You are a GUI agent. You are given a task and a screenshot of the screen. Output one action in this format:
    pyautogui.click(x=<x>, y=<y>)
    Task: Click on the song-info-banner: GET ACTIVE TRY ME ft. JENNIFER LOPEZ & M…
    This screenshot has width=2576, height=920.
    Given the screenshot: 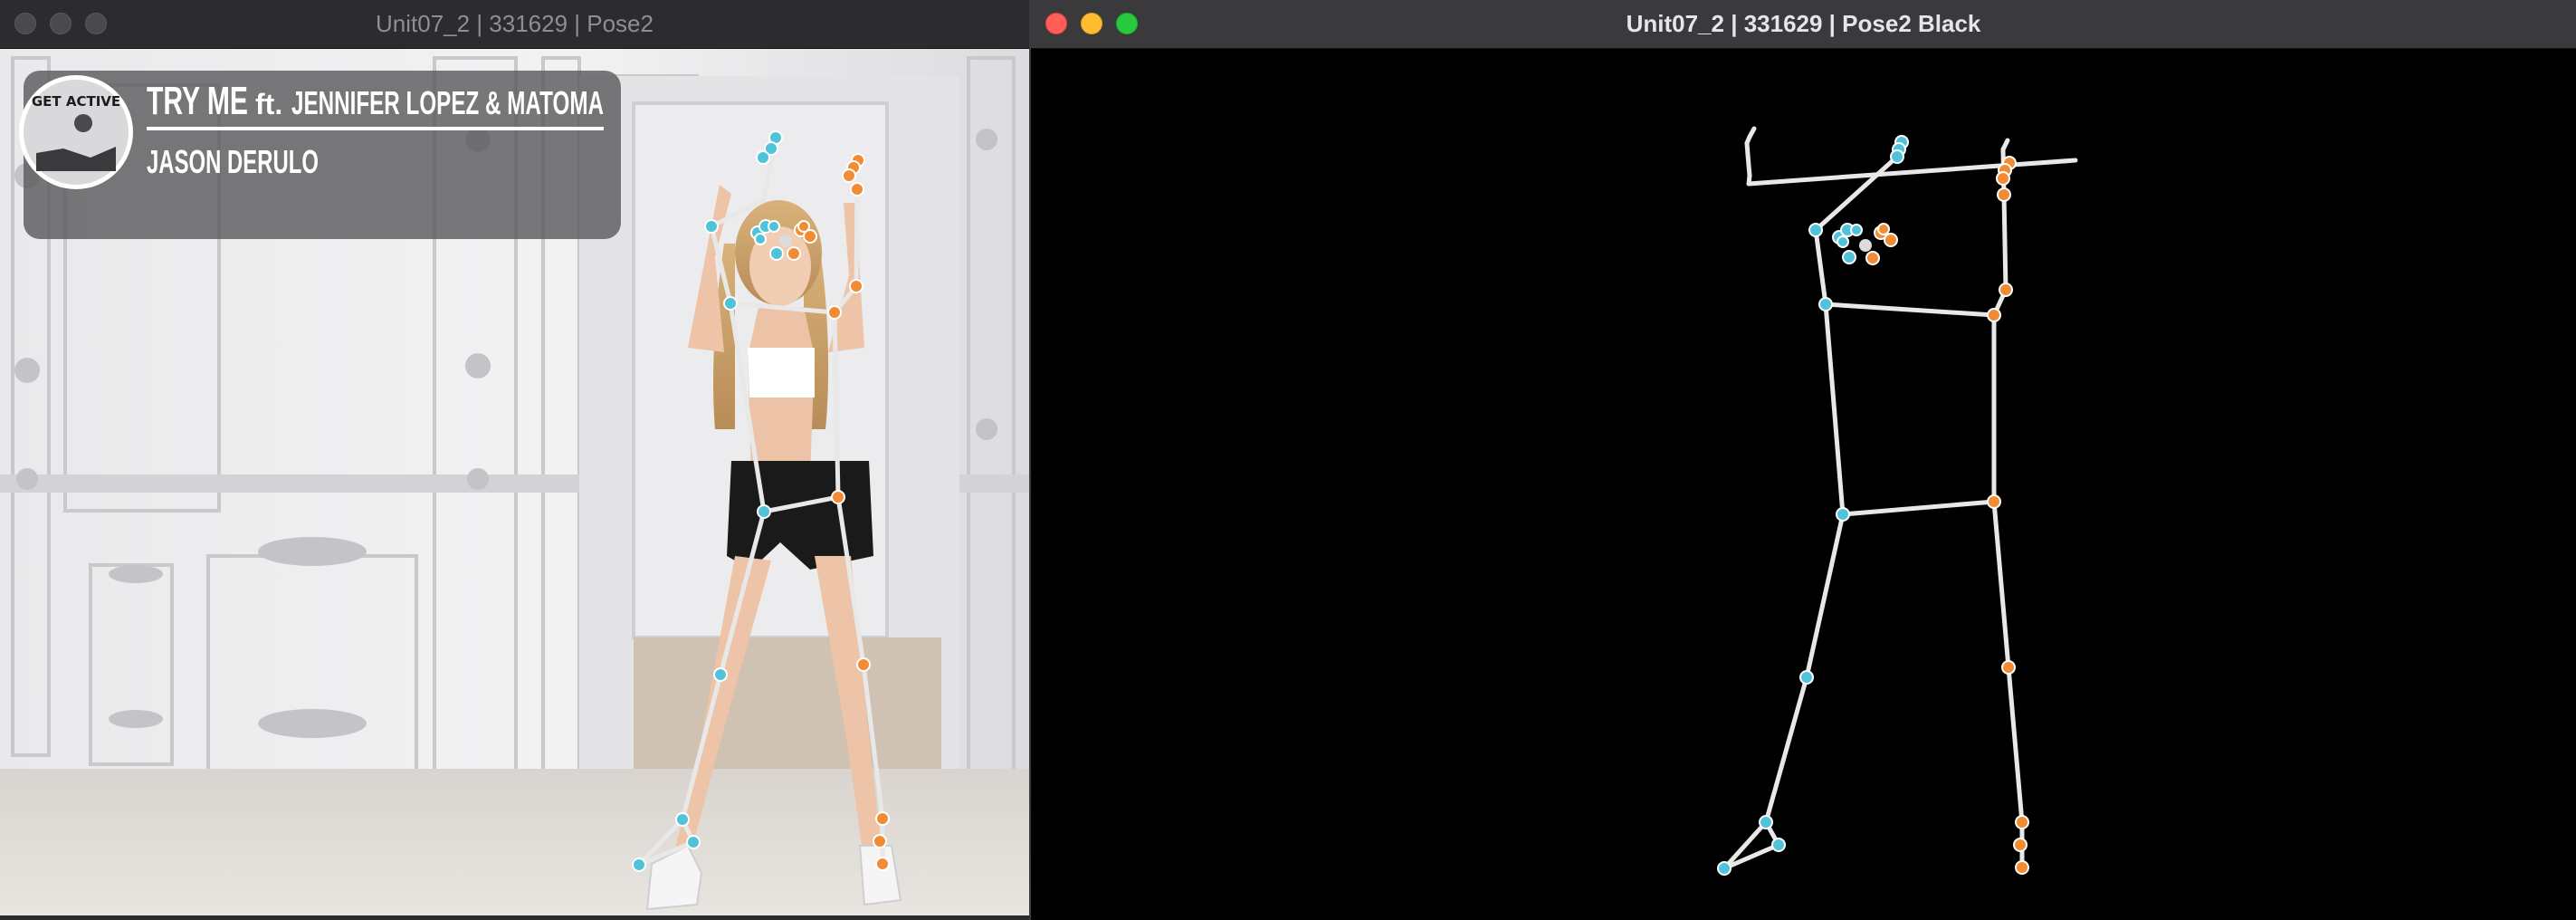 What is the action you would take?
    pyautogui.click(x=320, y=155)
    